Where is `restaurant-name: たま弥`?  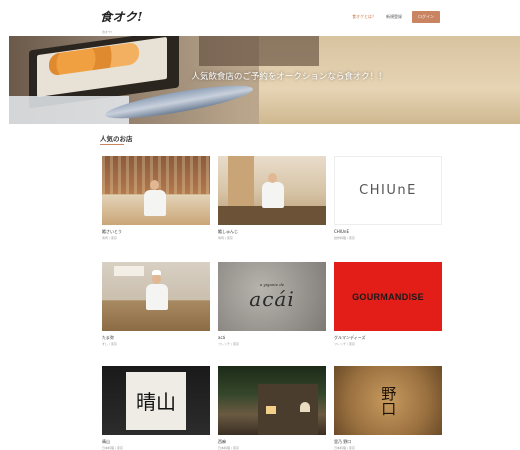 restaurant-name: たま弥 is located at coordinates (156, 337).